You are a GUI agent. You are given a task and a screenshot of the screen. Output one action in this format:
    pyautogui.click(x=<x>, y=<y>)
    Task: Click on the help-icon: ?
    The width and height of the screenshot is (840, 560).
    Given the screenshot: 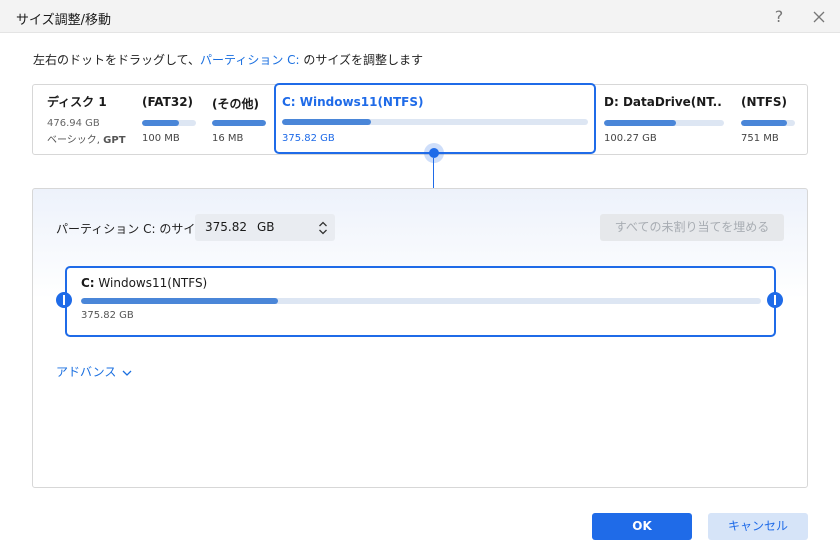 What is the action you would take?
    pyautogui.click(x=779, y=16)
    